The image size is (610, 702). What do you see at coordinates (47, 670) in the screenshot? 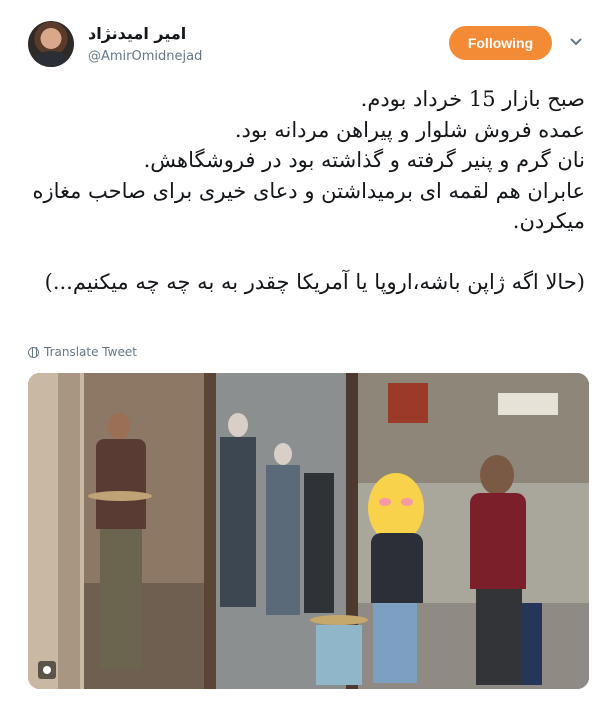
I see `image-icon` at bounding box center [47, 670].